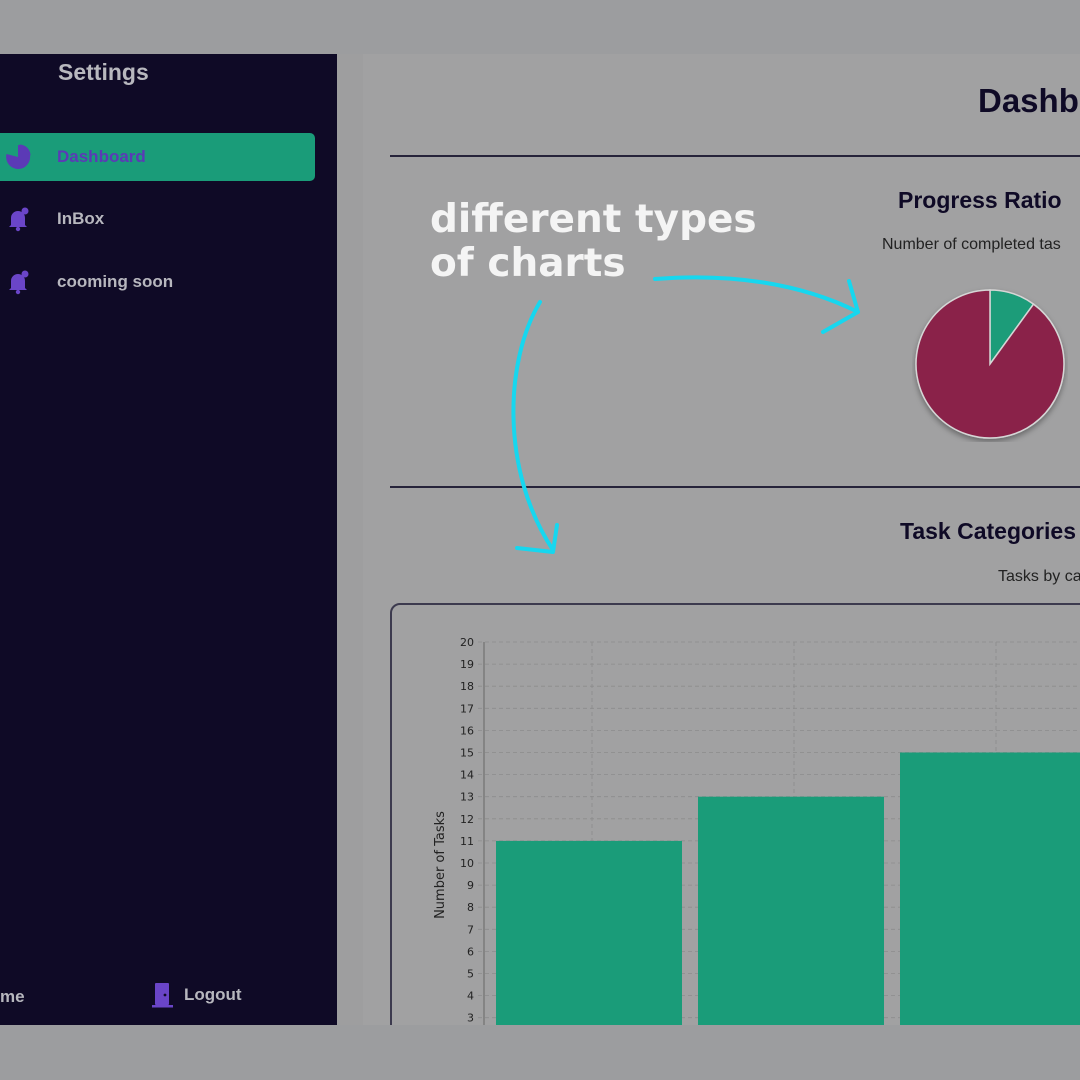  I want to click on y-tick-label: 18, so click(467, 686).